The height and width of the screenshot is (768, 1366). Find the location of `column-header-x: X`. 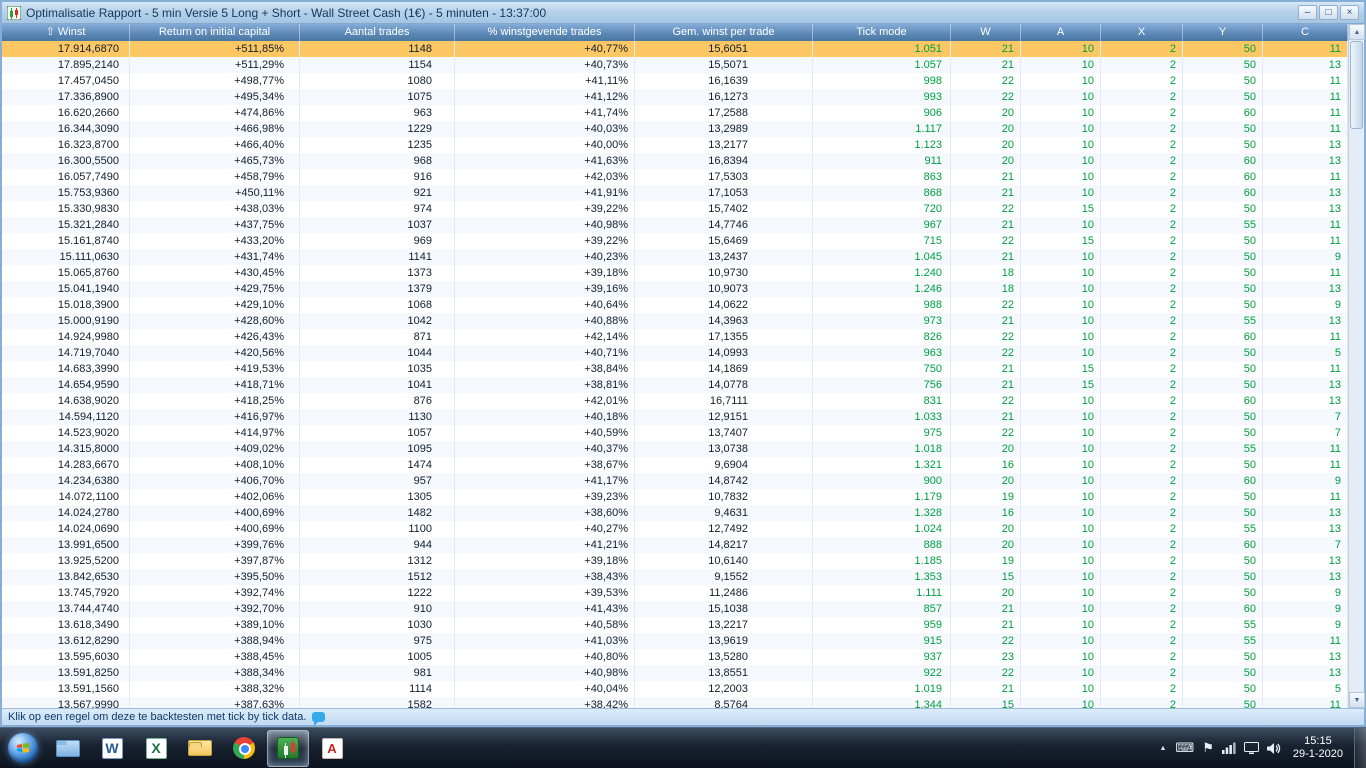

column-header-x: X is located at coordinates (1142, 32).